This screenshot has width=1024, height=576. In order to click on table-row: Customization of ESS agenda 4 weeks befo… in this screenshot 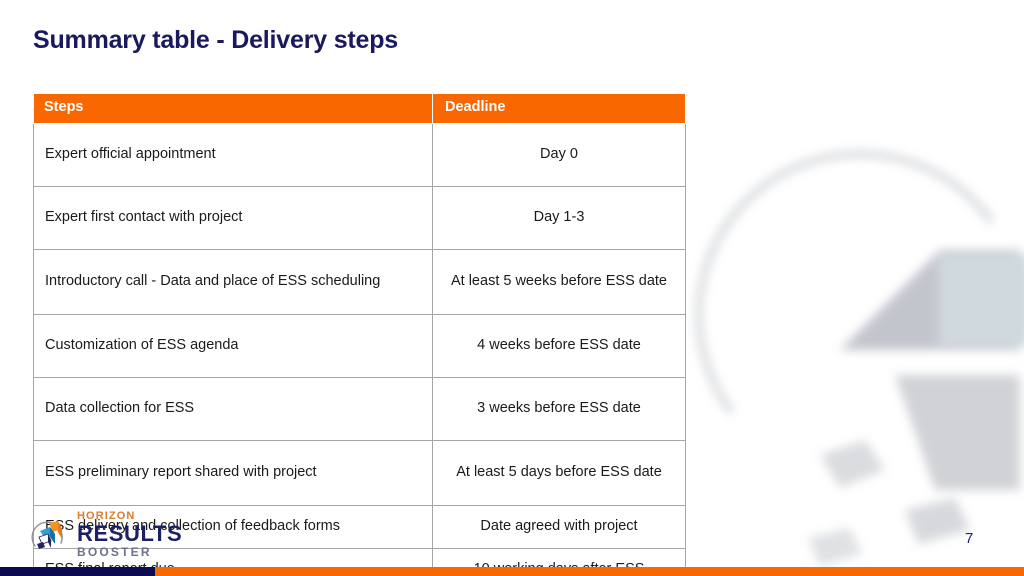, I will do `click(359, 345)`.